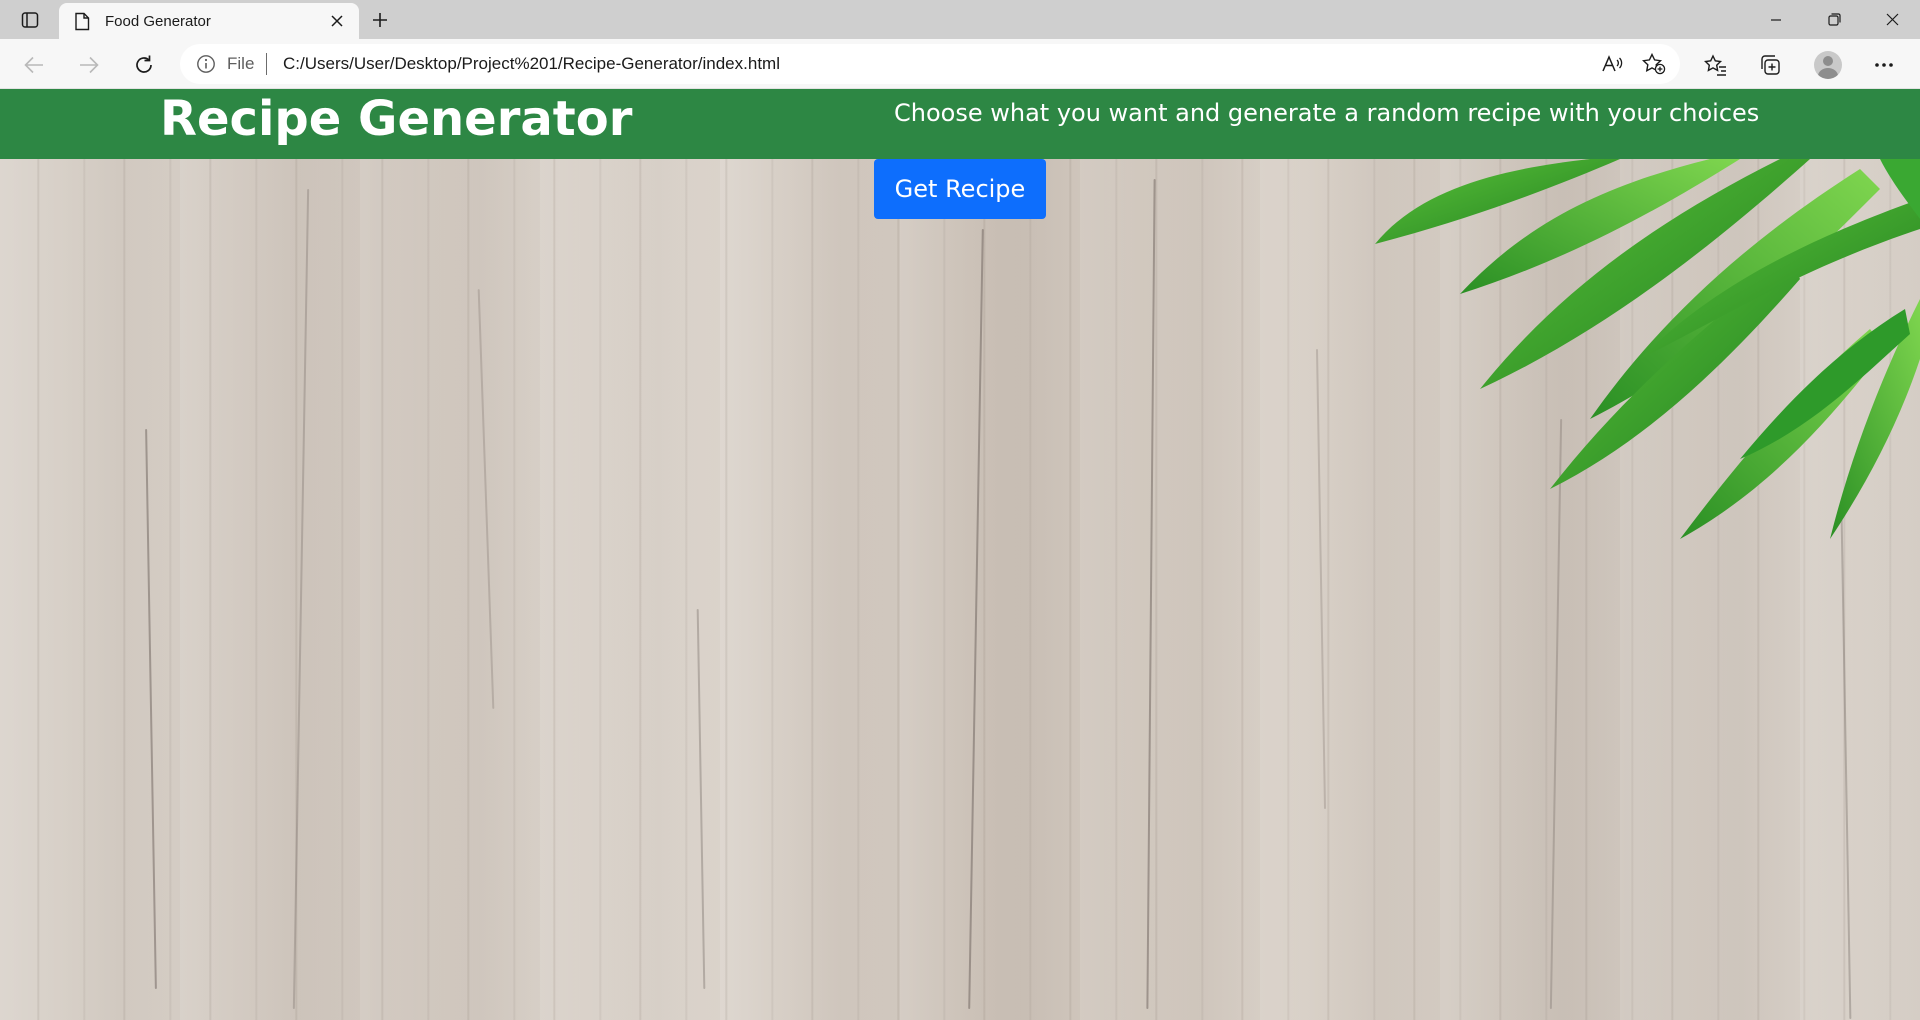  I want to click on back-button, so click(34, 65).